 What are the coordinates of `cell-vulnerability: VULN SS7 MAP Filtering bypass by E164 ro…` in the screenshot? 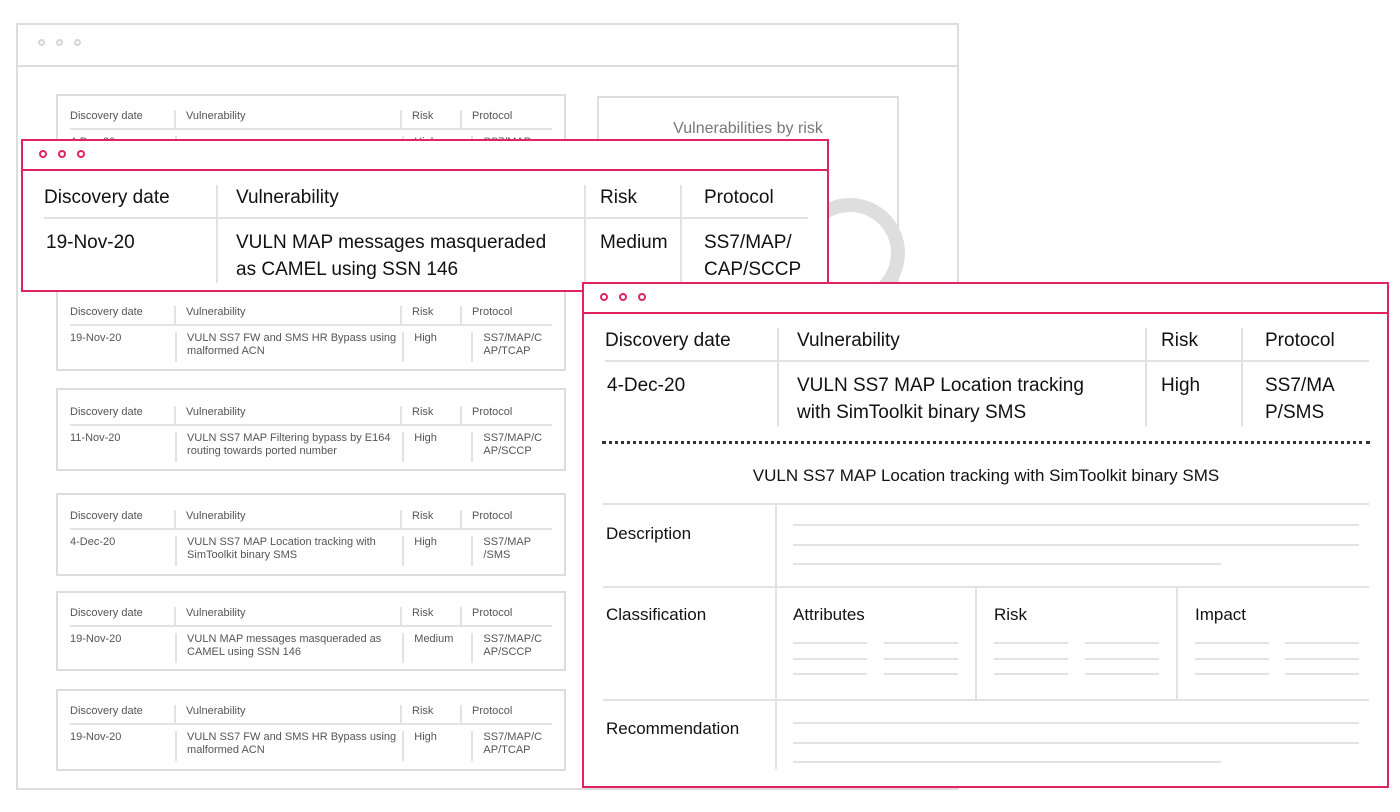 It's located at (289, 444).